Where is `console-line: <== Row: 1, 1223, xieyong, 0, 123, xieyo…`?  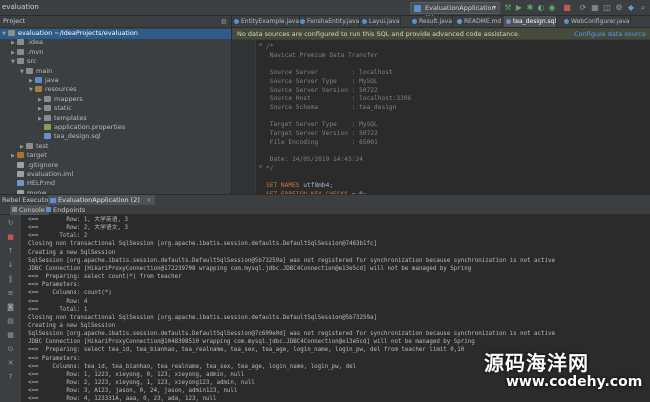 console-line: <== Row: 1, 1223, xieyong, 0, 123, xieyo… is located at coordinates (136, 374).